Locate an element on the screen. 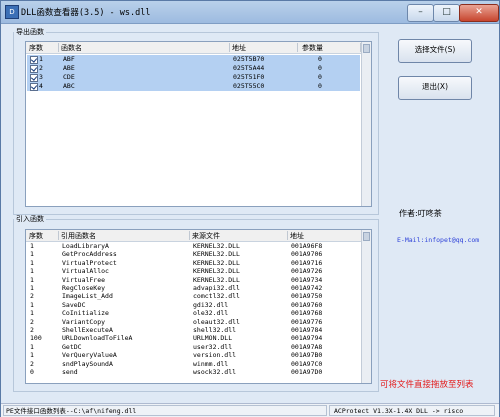 This screenshot has height=417, width=500. import-address: 001A9742 is located at coordinates (307, 288).